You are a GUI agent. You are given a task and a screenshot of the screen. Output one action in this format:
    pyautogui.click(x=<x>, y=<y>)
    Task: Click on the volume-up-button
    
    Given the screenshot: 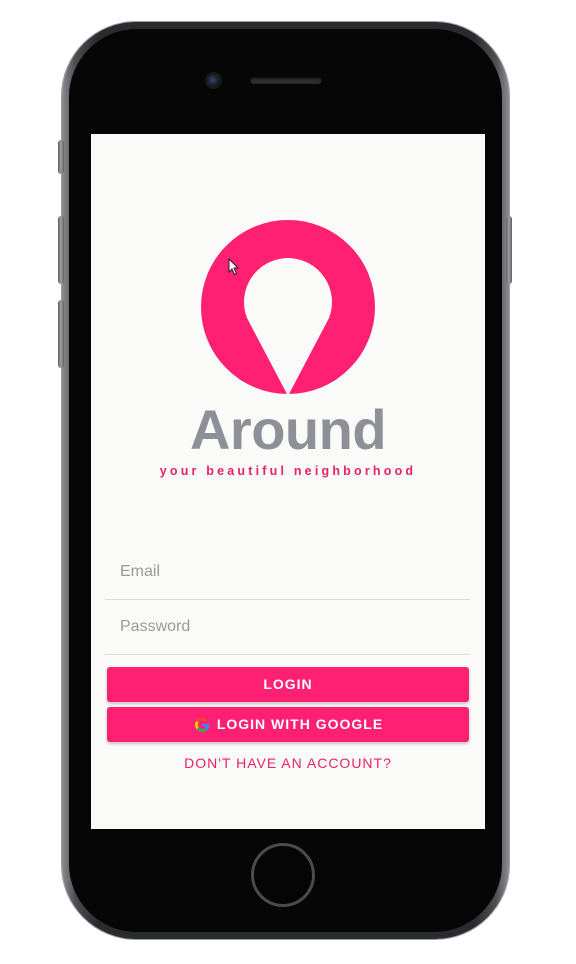 What is the action you would take?
    pyautogui.click(x=61, y=250)
    